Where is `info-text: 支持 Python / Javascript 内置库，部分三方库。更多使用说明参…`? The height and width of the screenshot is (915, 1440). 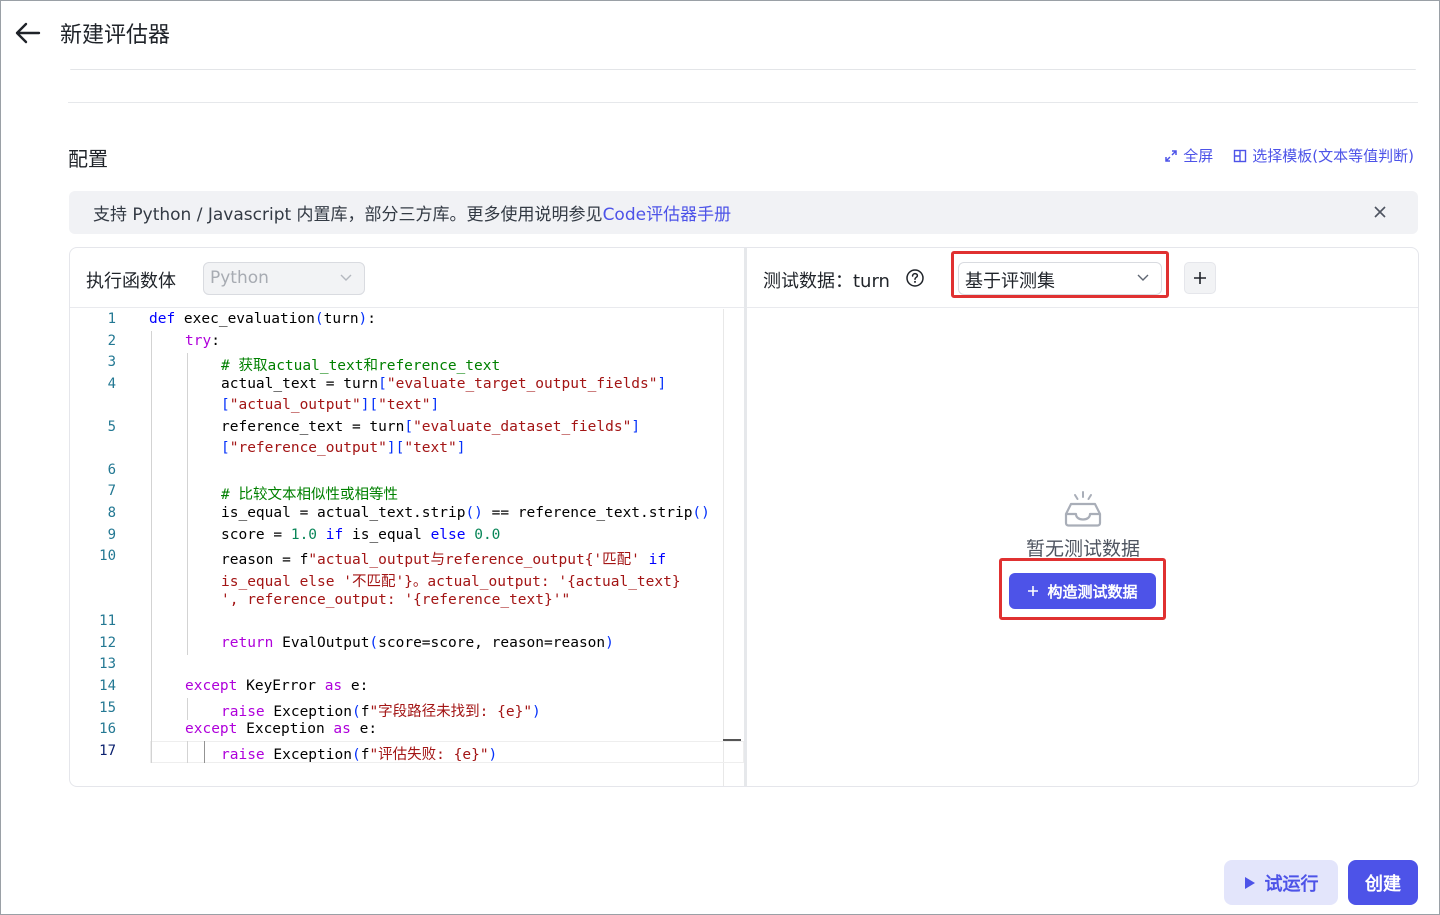 info-text: 支持 Python / Javascript 内置库，部分三方库。更多使用说明参… is located at coordinates (348, 215).